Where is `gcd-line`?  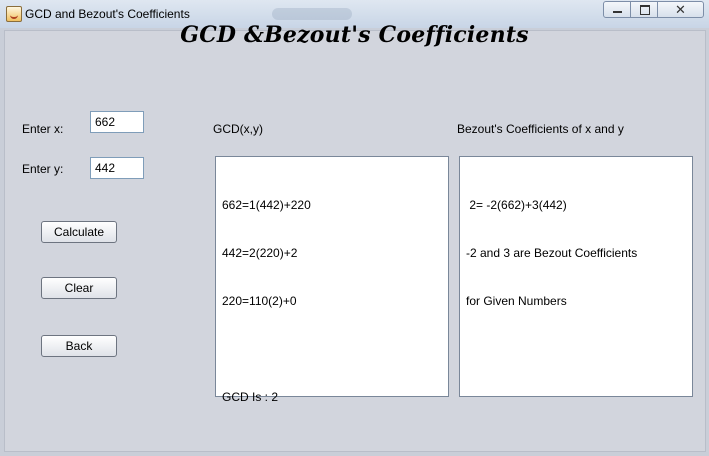 gcd-line is located at coordinates (332, 349).